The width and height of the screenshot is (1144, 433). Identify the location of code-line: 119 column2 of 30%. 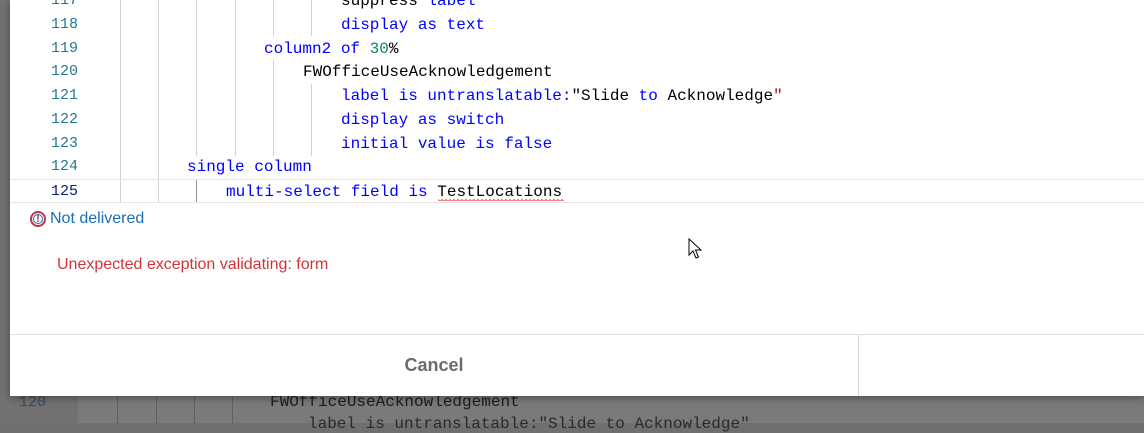
(577, 49).